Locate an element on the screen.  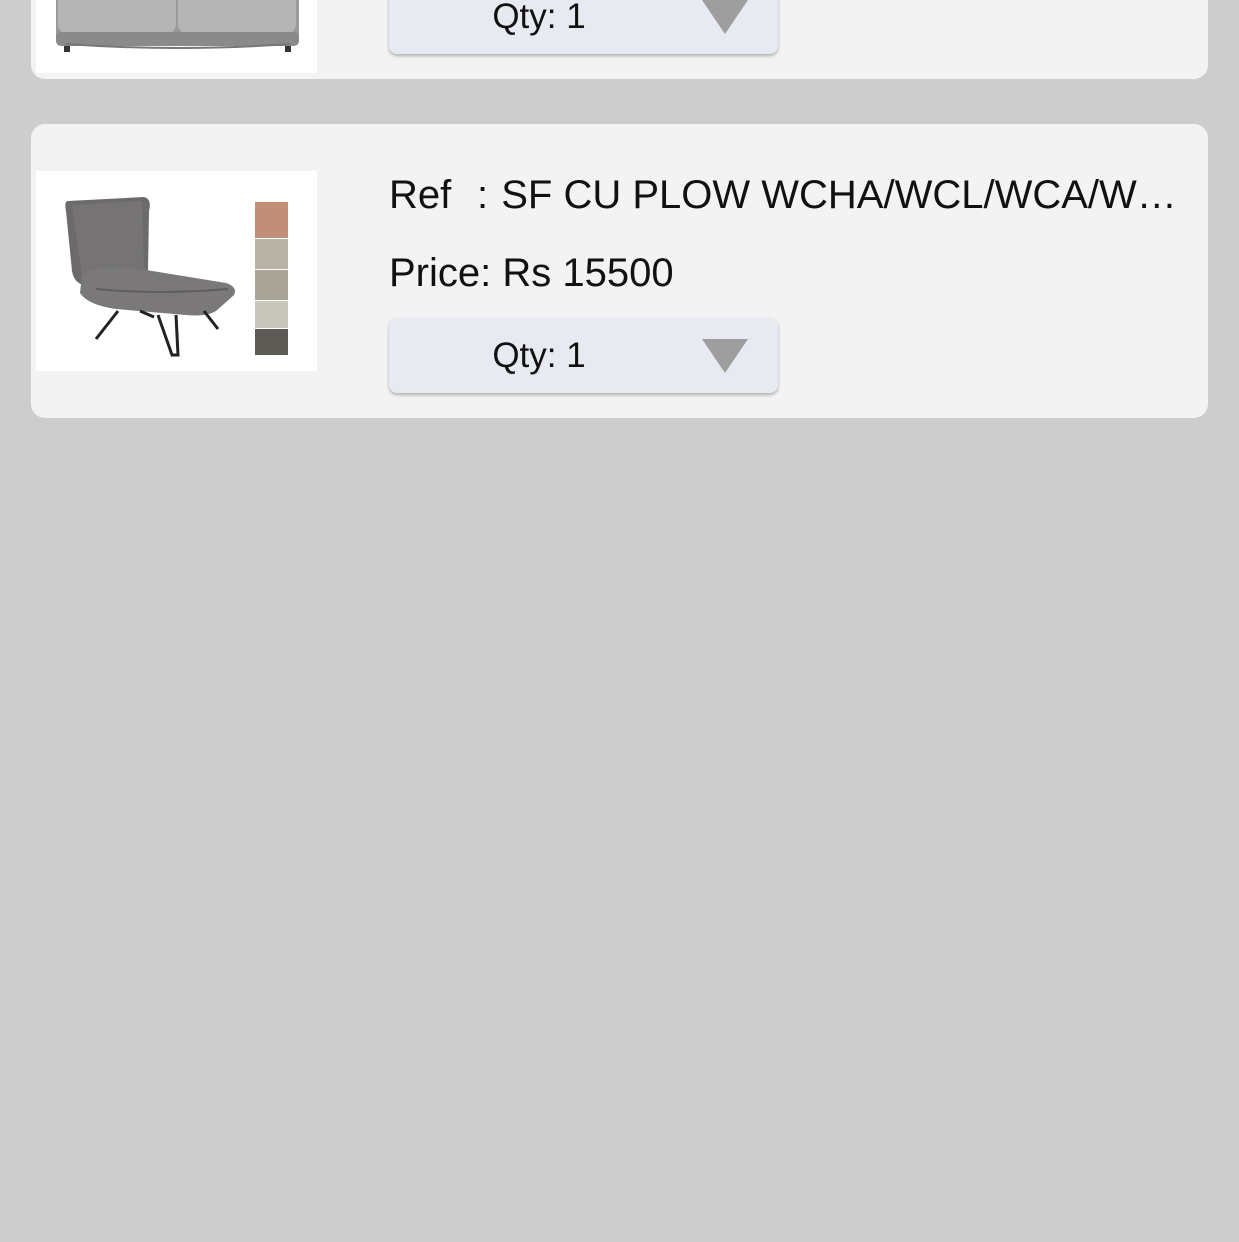
product-image-chair is located at coordinates (176, 271).